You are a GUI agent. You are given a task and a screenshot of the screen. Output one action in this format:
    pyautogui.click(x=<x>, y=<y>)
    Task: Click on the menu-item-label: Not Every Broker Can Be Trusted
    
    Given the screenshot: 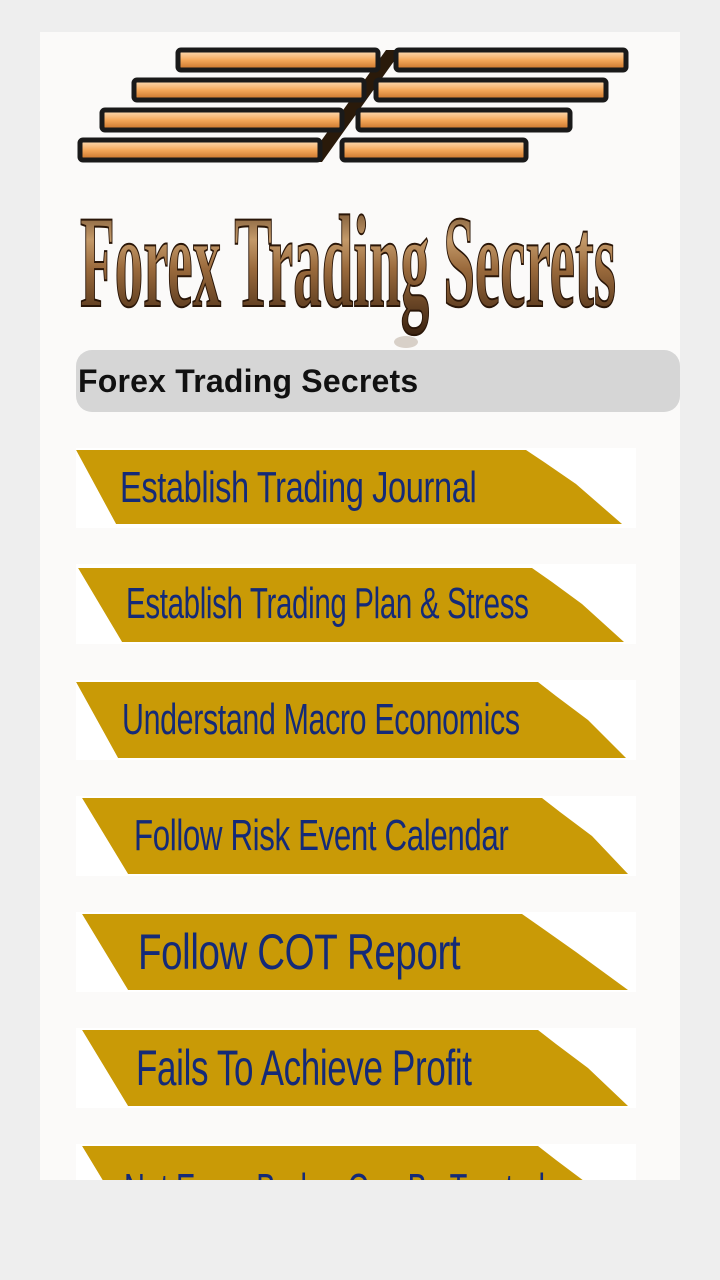 What is the action you would take?
    pyautogui.click(x=334, y=1165)
    